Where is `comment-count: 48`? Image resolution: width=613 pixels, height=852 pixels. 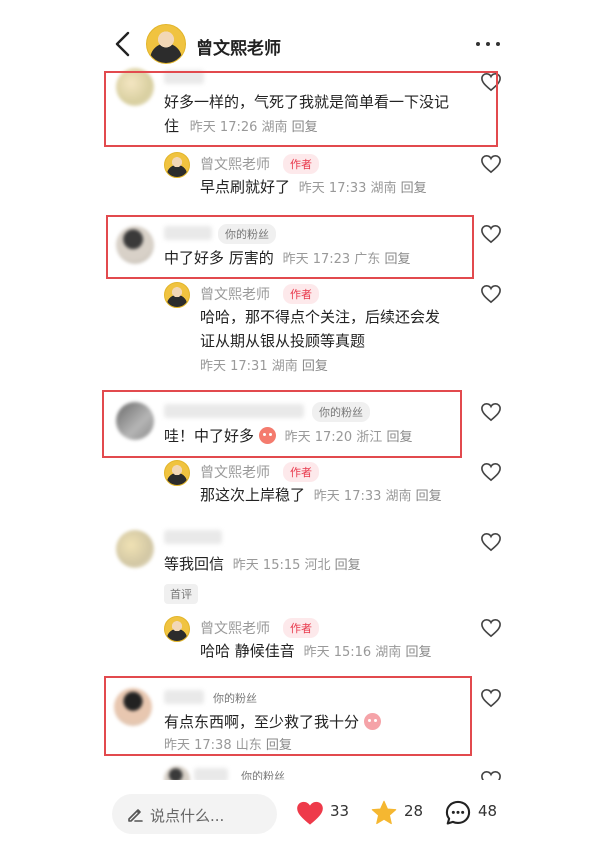
comment-count: 48 is located at coordinates (488, 811).